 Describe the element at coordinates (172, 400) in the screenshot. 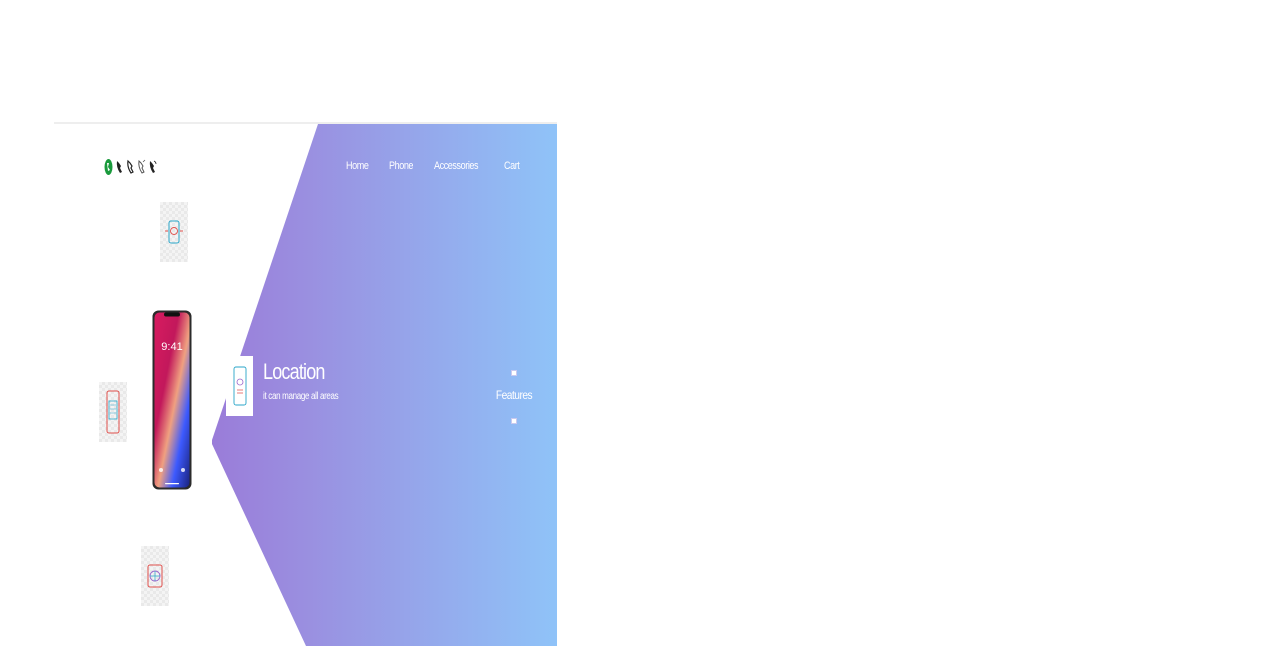

I see `smartphone-product-image: 9:41` at that location.